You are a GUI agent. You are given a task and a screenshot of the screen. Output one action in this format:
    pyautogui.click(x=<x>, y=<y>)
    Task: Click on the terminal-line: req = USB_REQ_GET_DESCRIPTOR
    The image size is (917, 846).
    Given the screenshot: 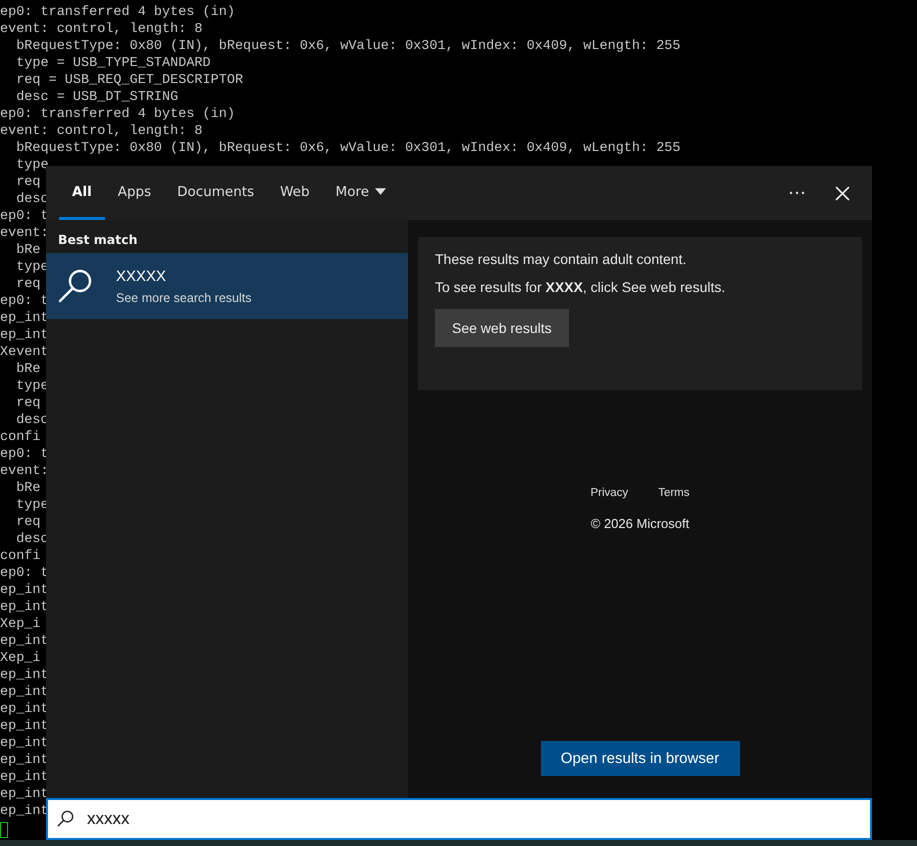 What is the action you would take?
    pyautogui.click(x=129, y=80)
    